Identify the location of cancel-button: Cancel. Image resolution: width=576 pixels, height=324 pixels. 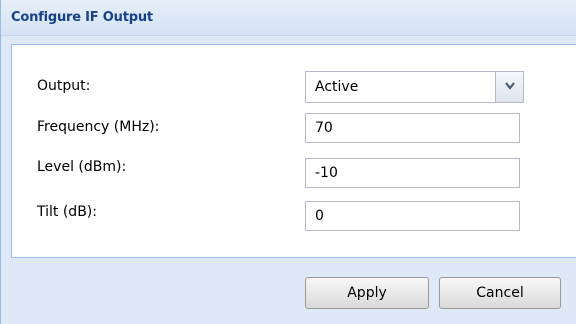
(500, 293).